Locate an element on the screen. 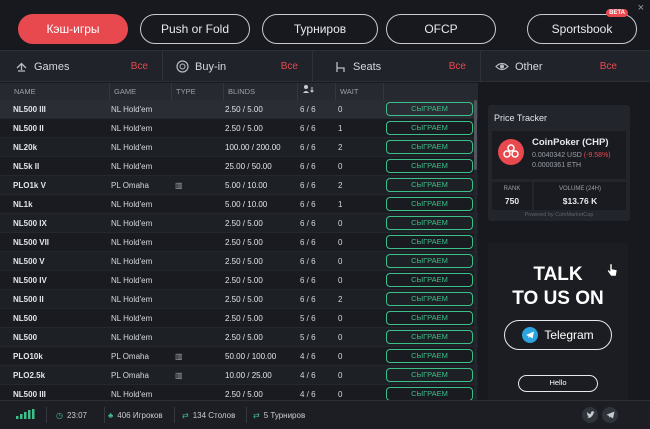 The image size is (650, 429). telegram-footer-icon is located at coordinates (610, 415).